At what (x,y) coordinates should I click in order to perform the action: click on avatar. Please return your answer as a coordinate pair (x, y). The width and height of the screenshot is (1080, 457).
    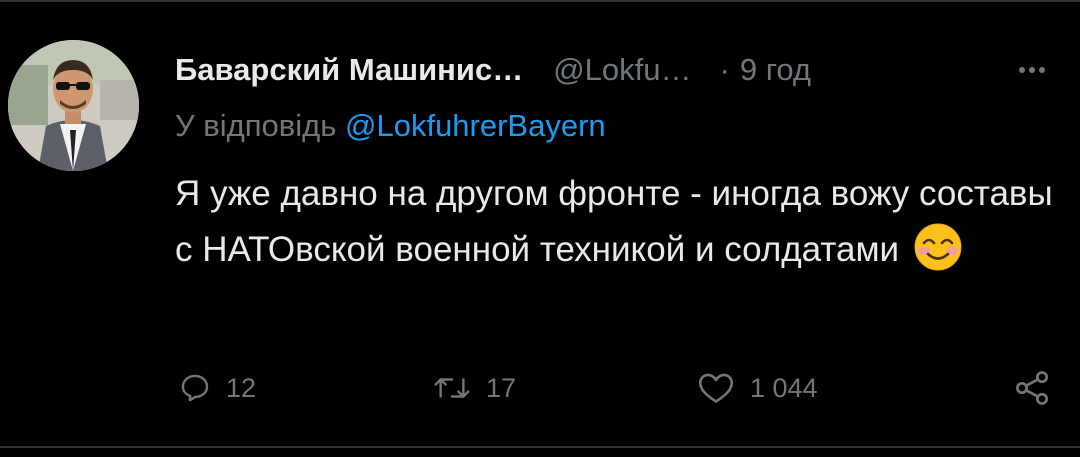
    Looking at the image, I should click on (73, 105).